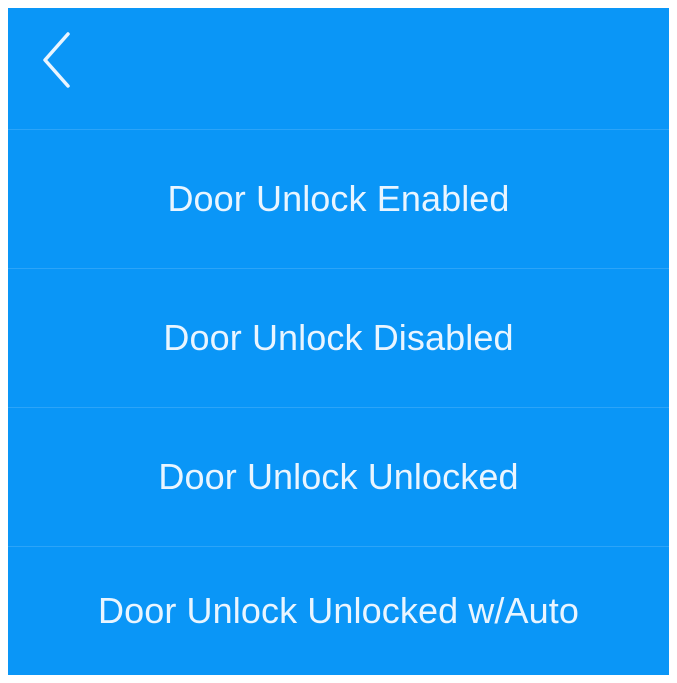 The image size is (677, 683). I want to click on menu-item-label: Door Unlock Unlocked w/Auto, so click(338, 610).